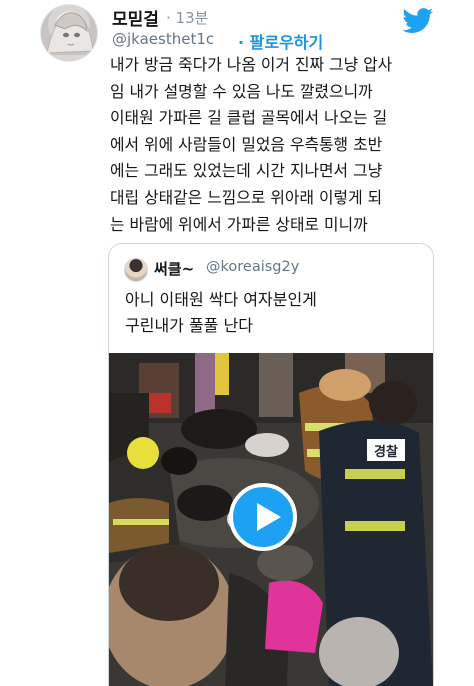  I want to click on follow-button: · 팔로우하기, so click(280, 41).